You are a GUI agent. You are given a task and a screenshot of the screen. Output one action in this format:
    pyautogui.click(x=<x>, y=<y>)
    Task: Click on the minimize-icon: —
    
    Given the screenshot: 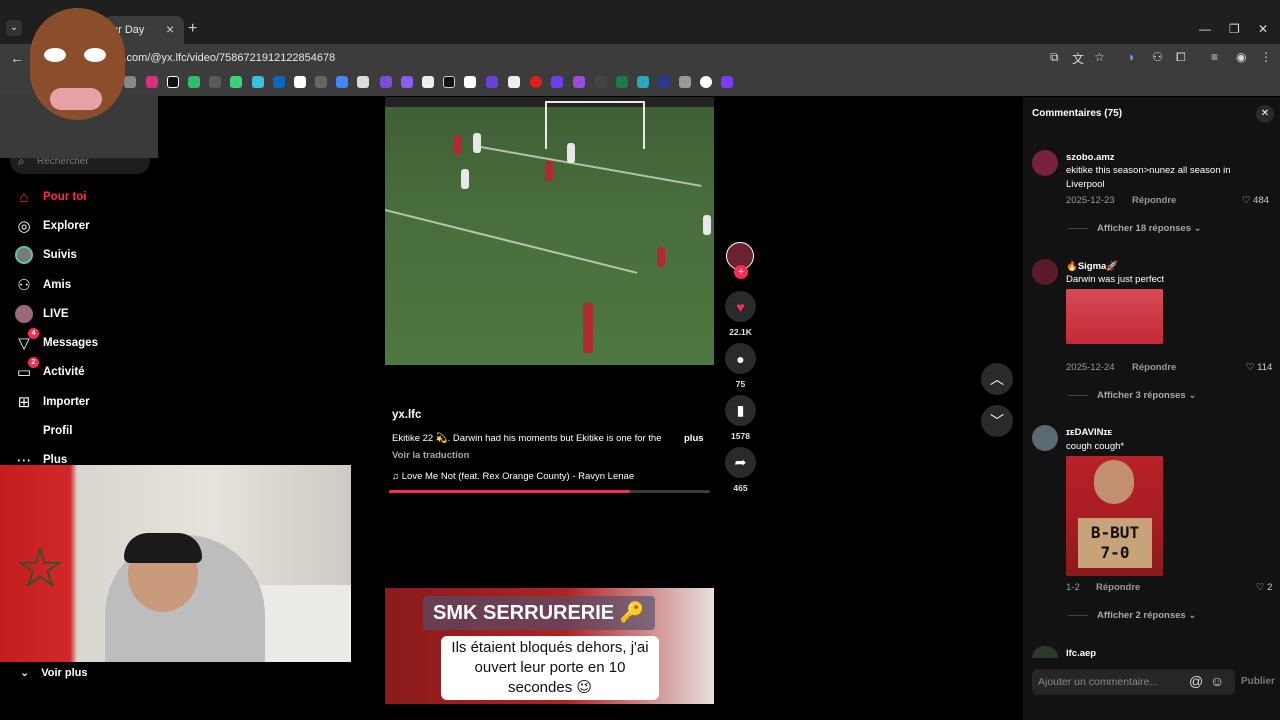 What is the action you would take?
    pyautogui.click(x=1205, y=29)
    